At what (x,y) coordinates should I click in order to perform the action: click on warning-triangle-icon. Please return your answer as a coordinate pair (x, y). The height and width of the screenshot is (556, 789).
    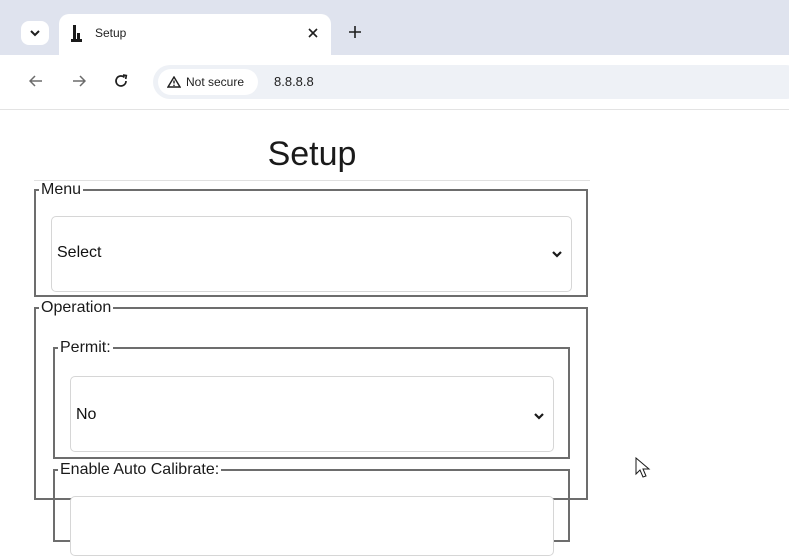
    Looking at the image, I should click on (174, 82).